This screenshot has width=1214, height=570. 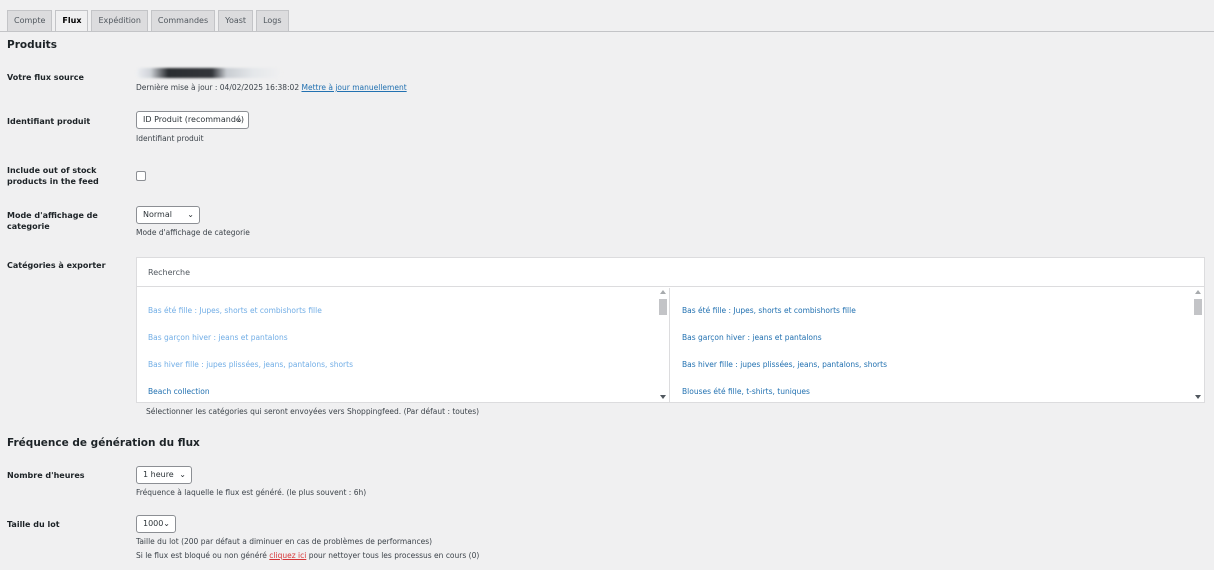 I want to click on hours-label: Nombre d'heures, so click(x=46, y=475).